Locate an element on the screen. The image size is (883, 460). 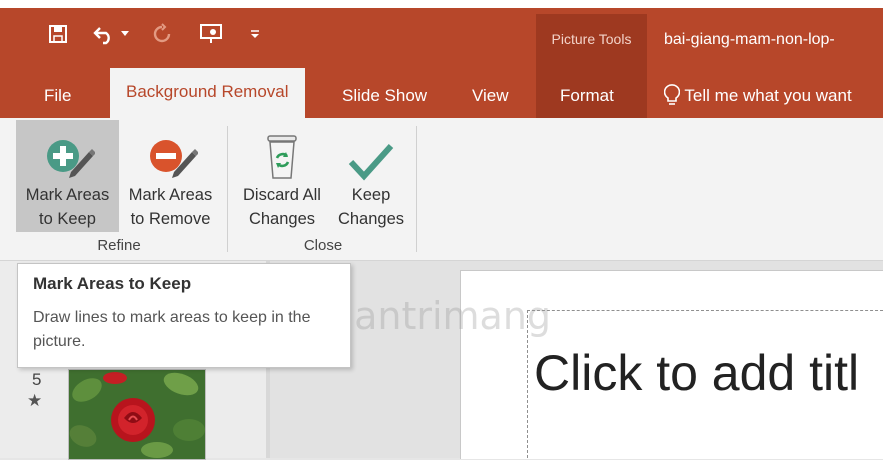
tell-me-search: Tell me what you want is located at coordinates (757, 96).